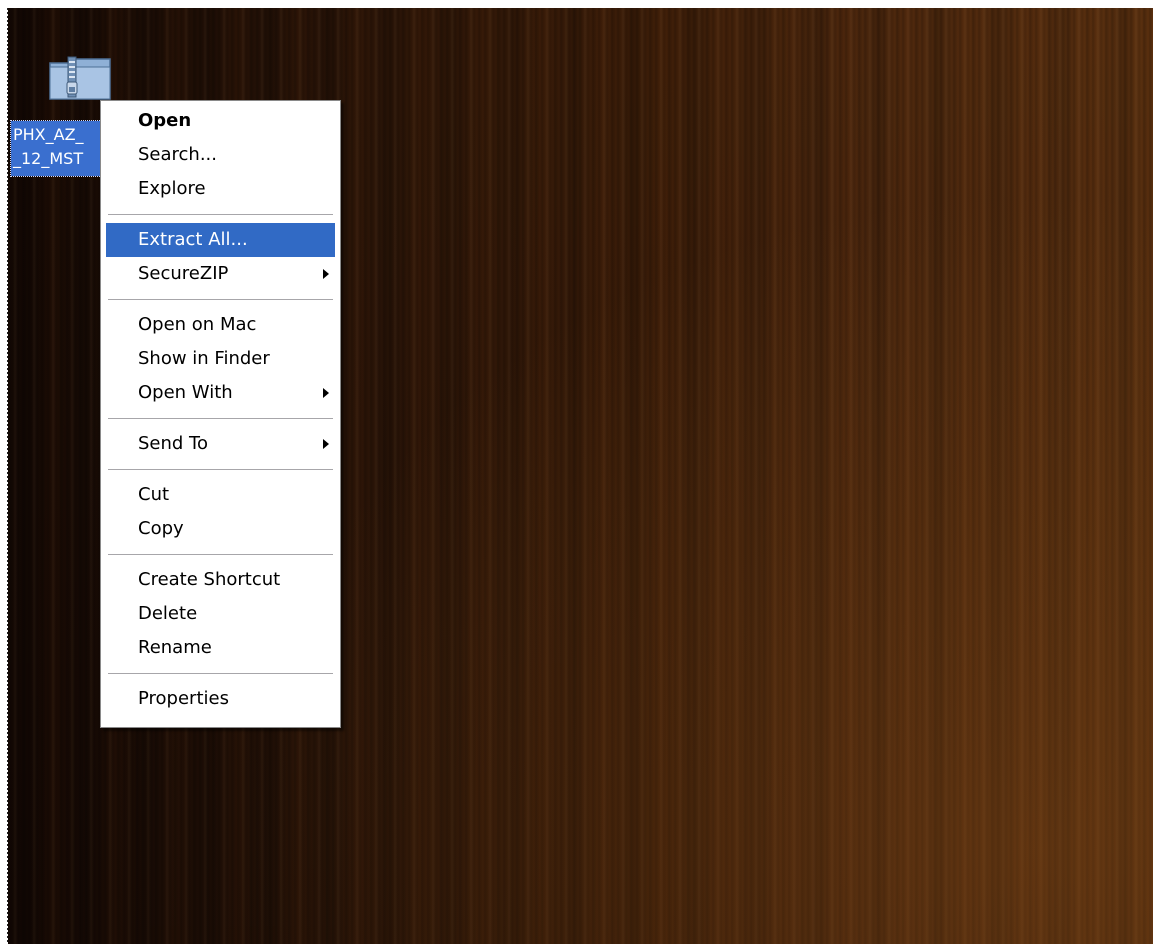 The image size is (1153, 944). I want to click on menu-item-label: Delete, so click(168, 613).